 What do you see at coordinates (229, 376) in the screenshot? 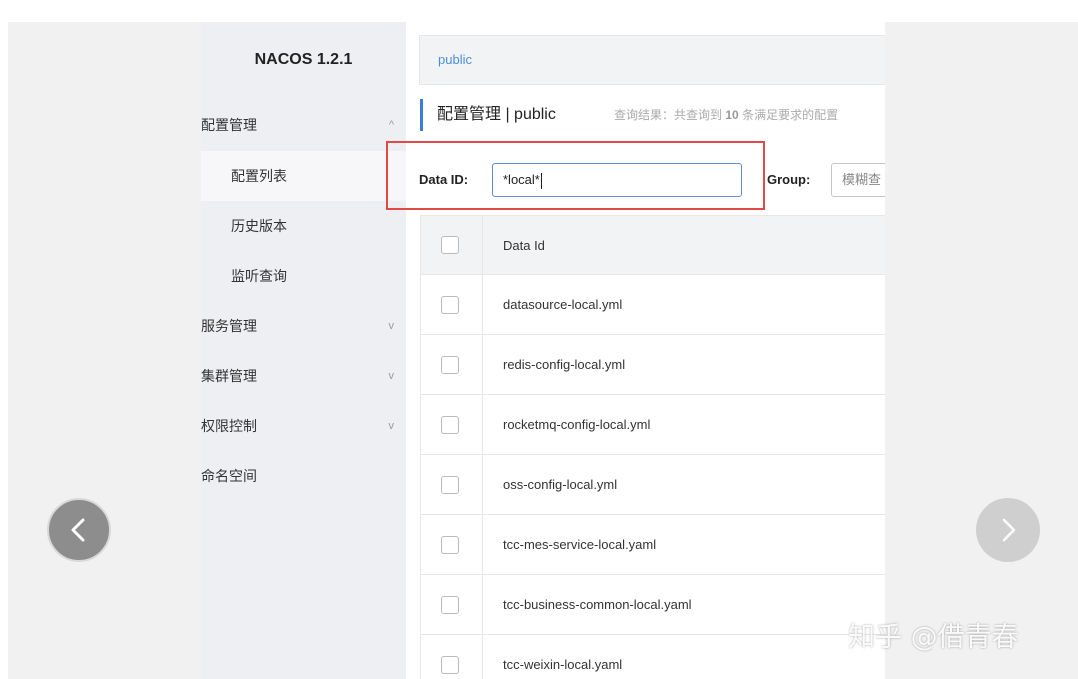
I see `sidebar-item-label: 集群管理` at bounding box center [229, 376].